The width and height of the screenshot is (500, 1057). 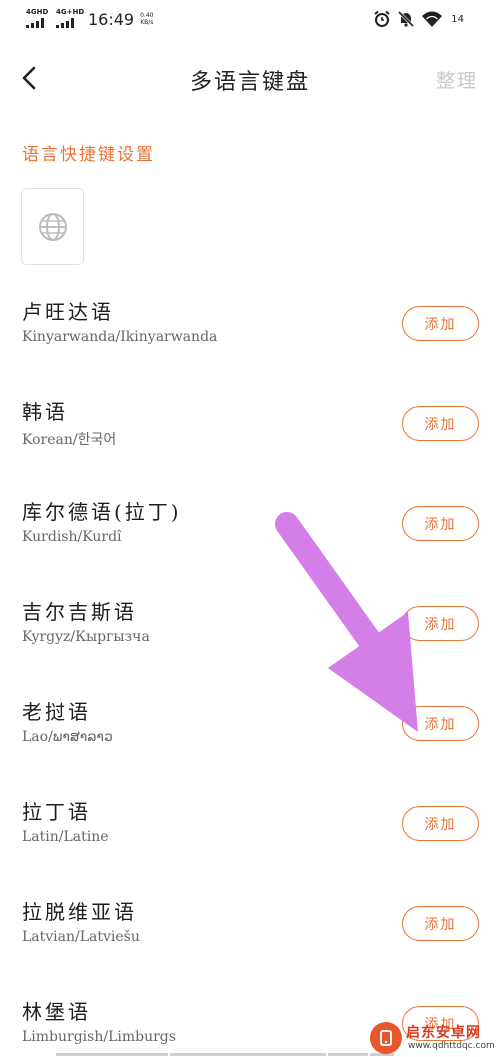 I want to click on language-native-name: Latin/Latine, so click(x=65, y=837).